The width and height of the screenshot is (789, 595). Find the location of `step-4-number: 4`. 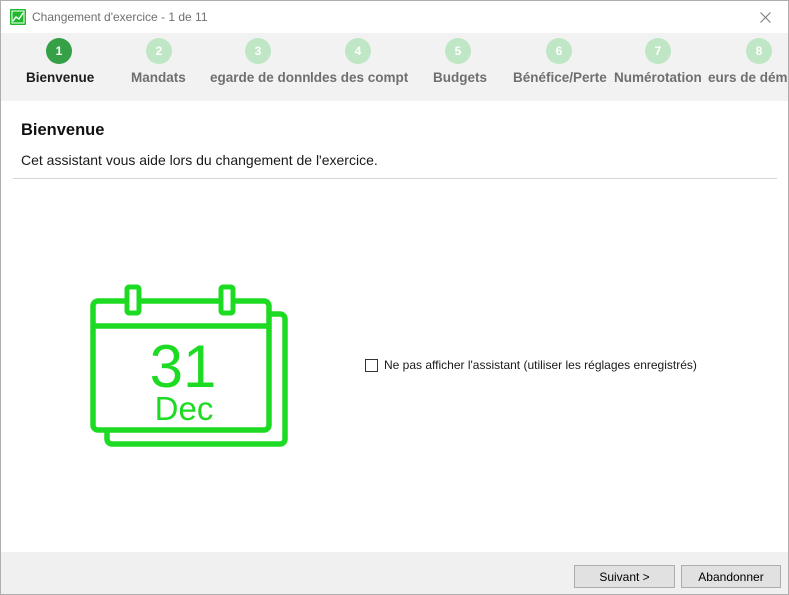

step-4-number: 4 is located at coordinates (358, 51).